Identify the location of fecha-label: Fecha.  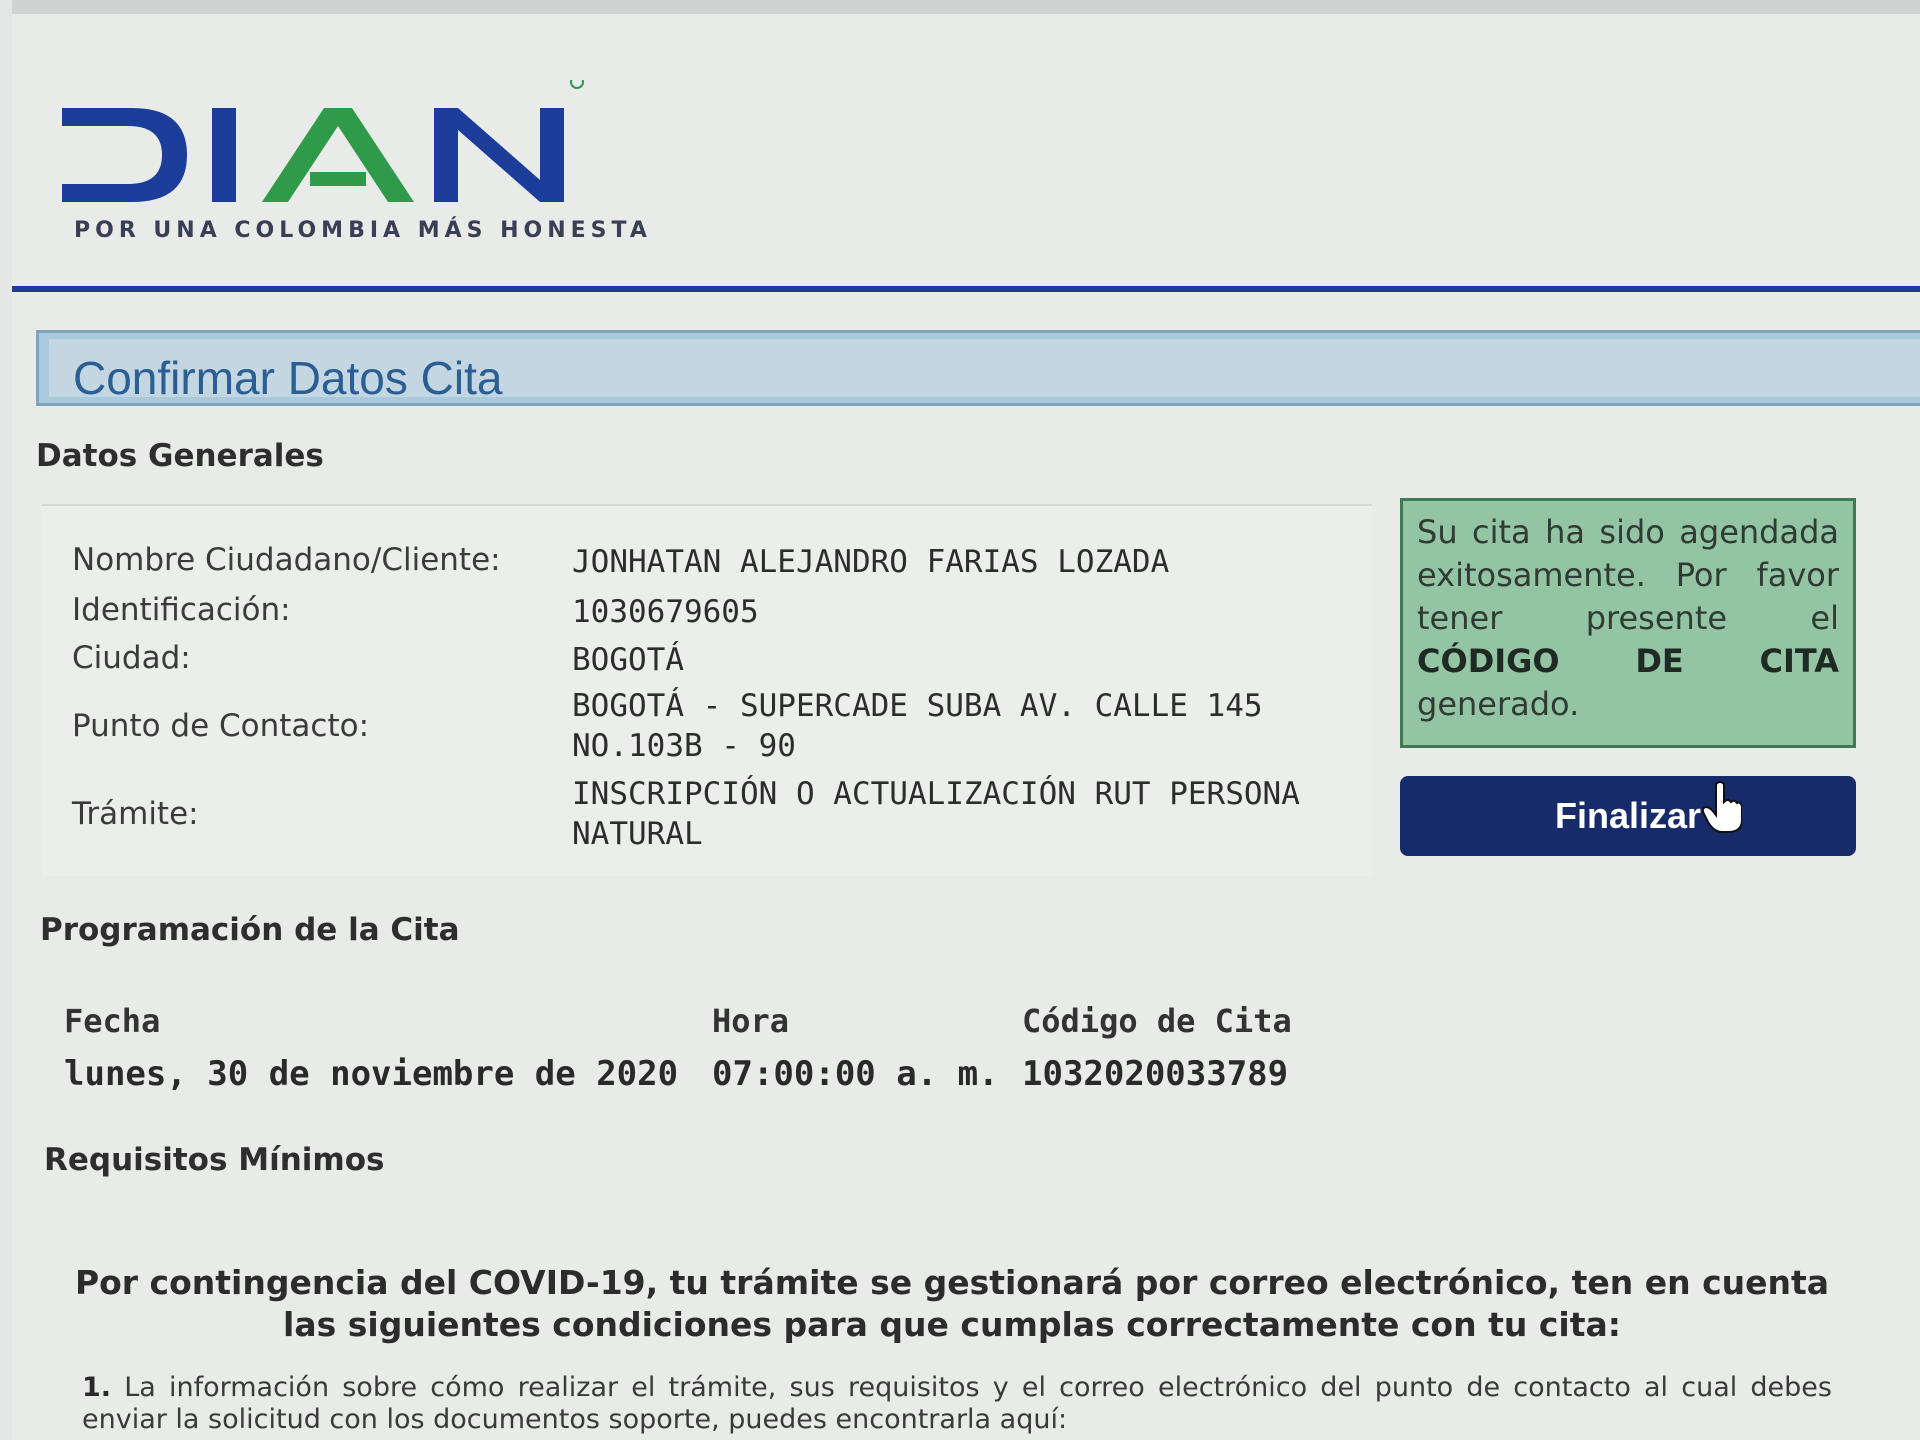
(112, 1021).